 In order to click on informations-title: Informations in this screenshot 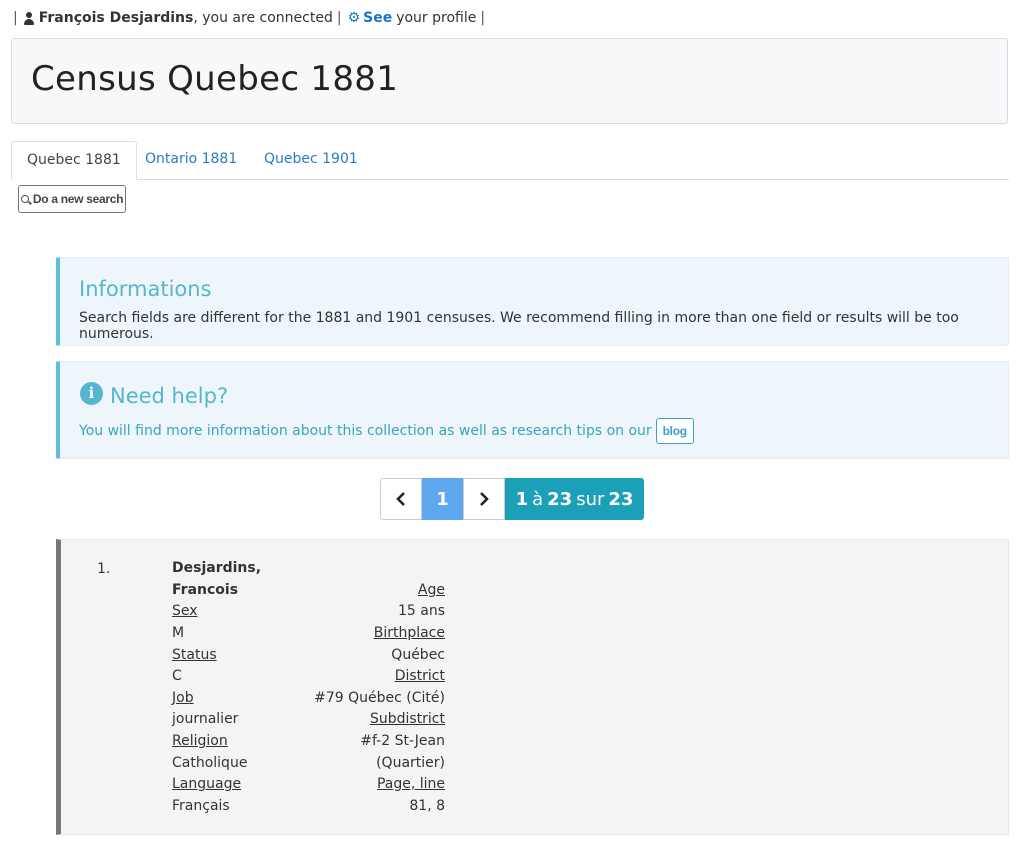, I will do `click(145, 289)`.